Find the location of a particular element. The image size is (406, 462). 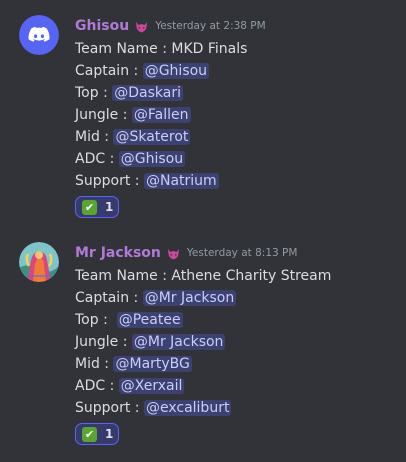

user-mention: @Fallen is located at coordinates (161, 115).